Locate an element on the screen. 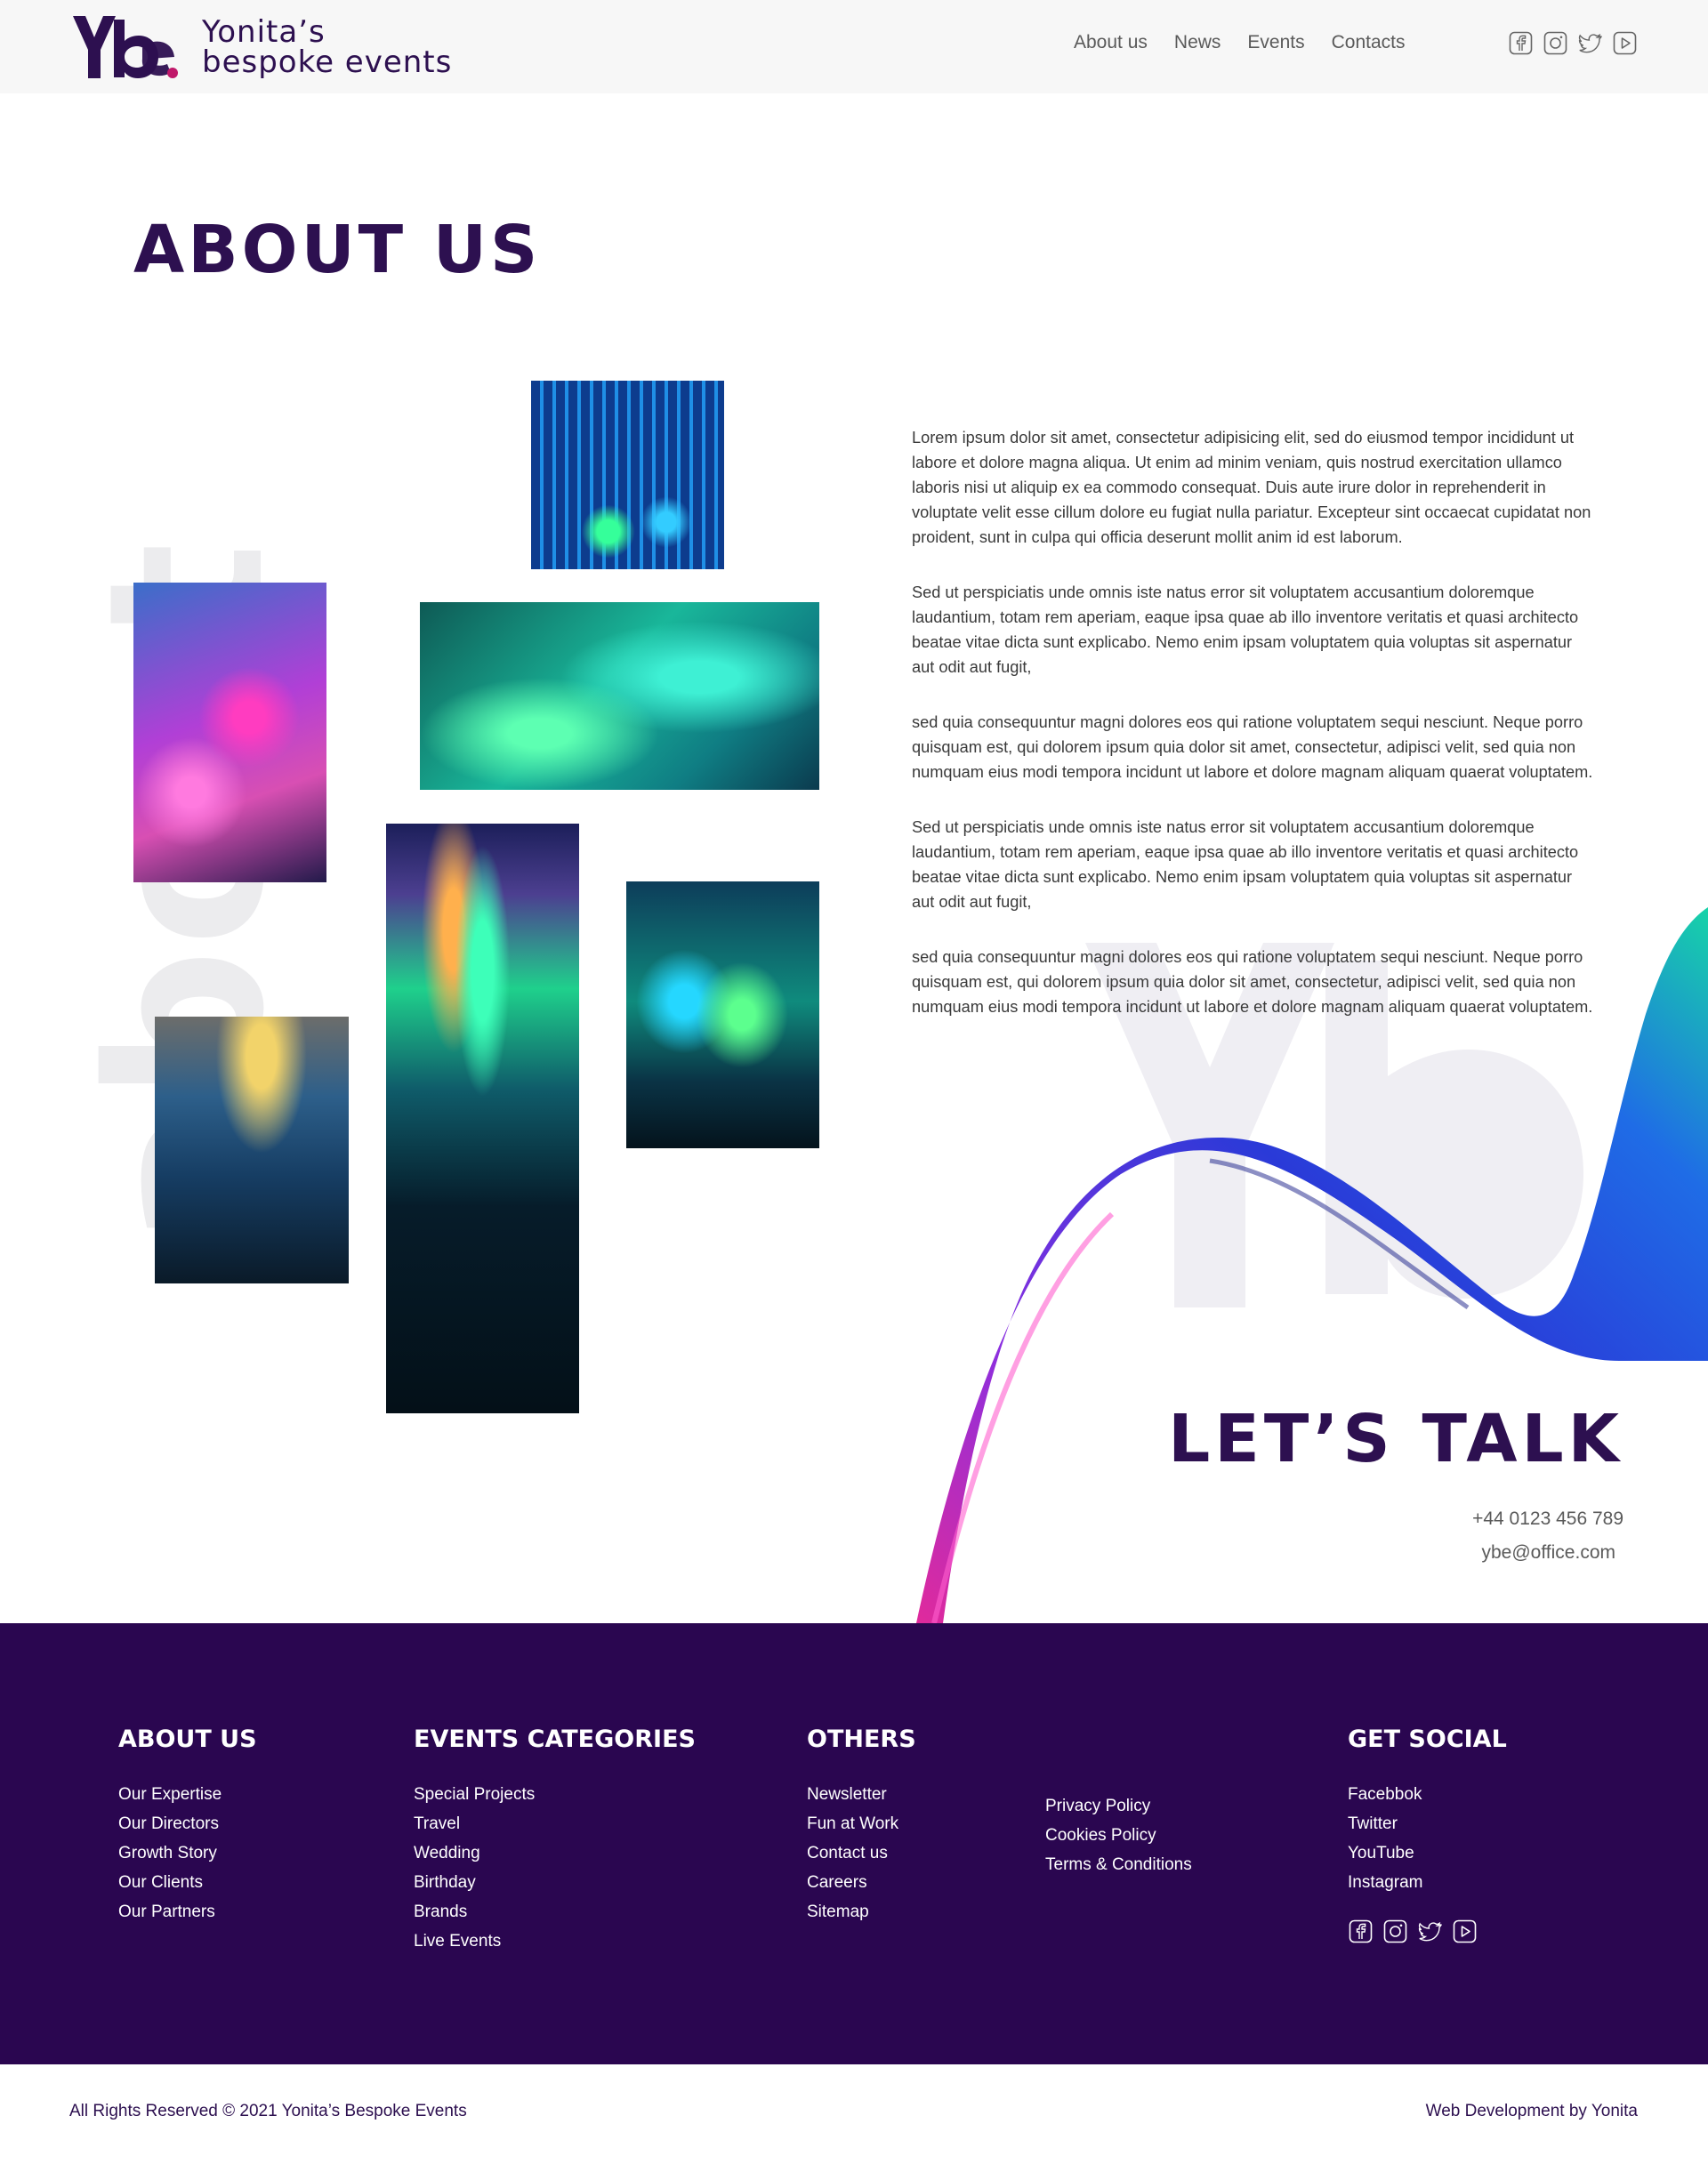  logo: Yonita’s bespoke events is located at coordinates (261, 47).